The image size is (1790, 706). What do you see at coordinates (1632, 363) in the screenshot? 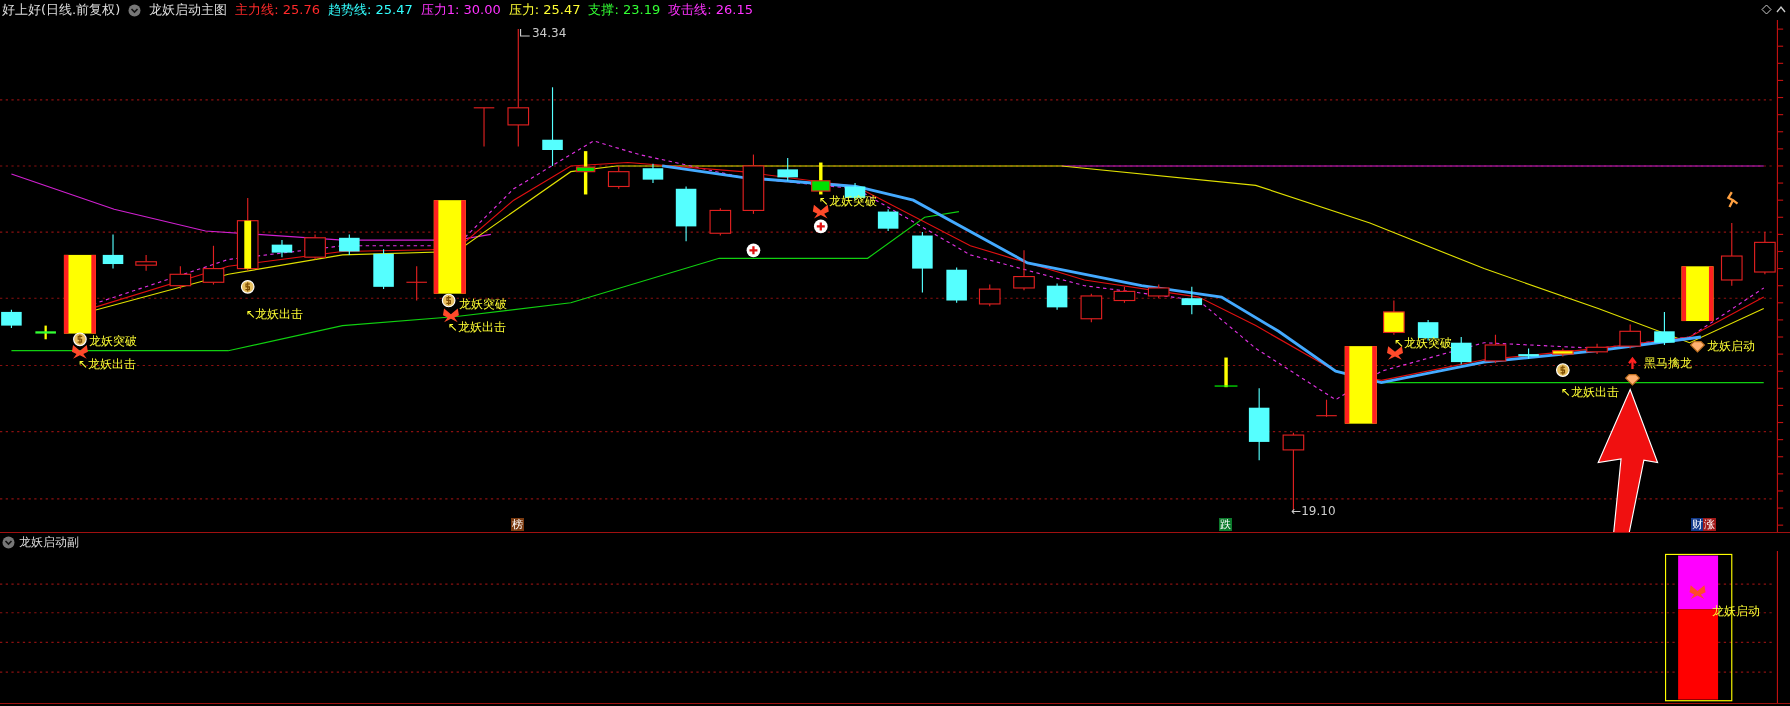
I see `up-arrow-icon` at bounding box center [1632, 363].